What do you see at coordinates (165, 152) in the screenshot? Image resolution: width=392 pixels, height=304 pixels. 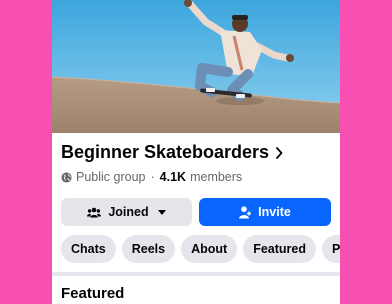 I see `group-name: Beginner Skateboarders` at bounding box center [165, 152].